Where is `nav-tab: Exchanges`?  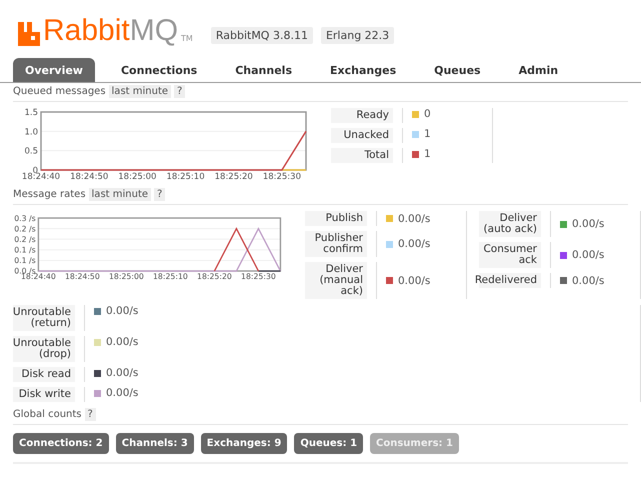 nav-tab: Exchanges is located at coordinates (363, 70).